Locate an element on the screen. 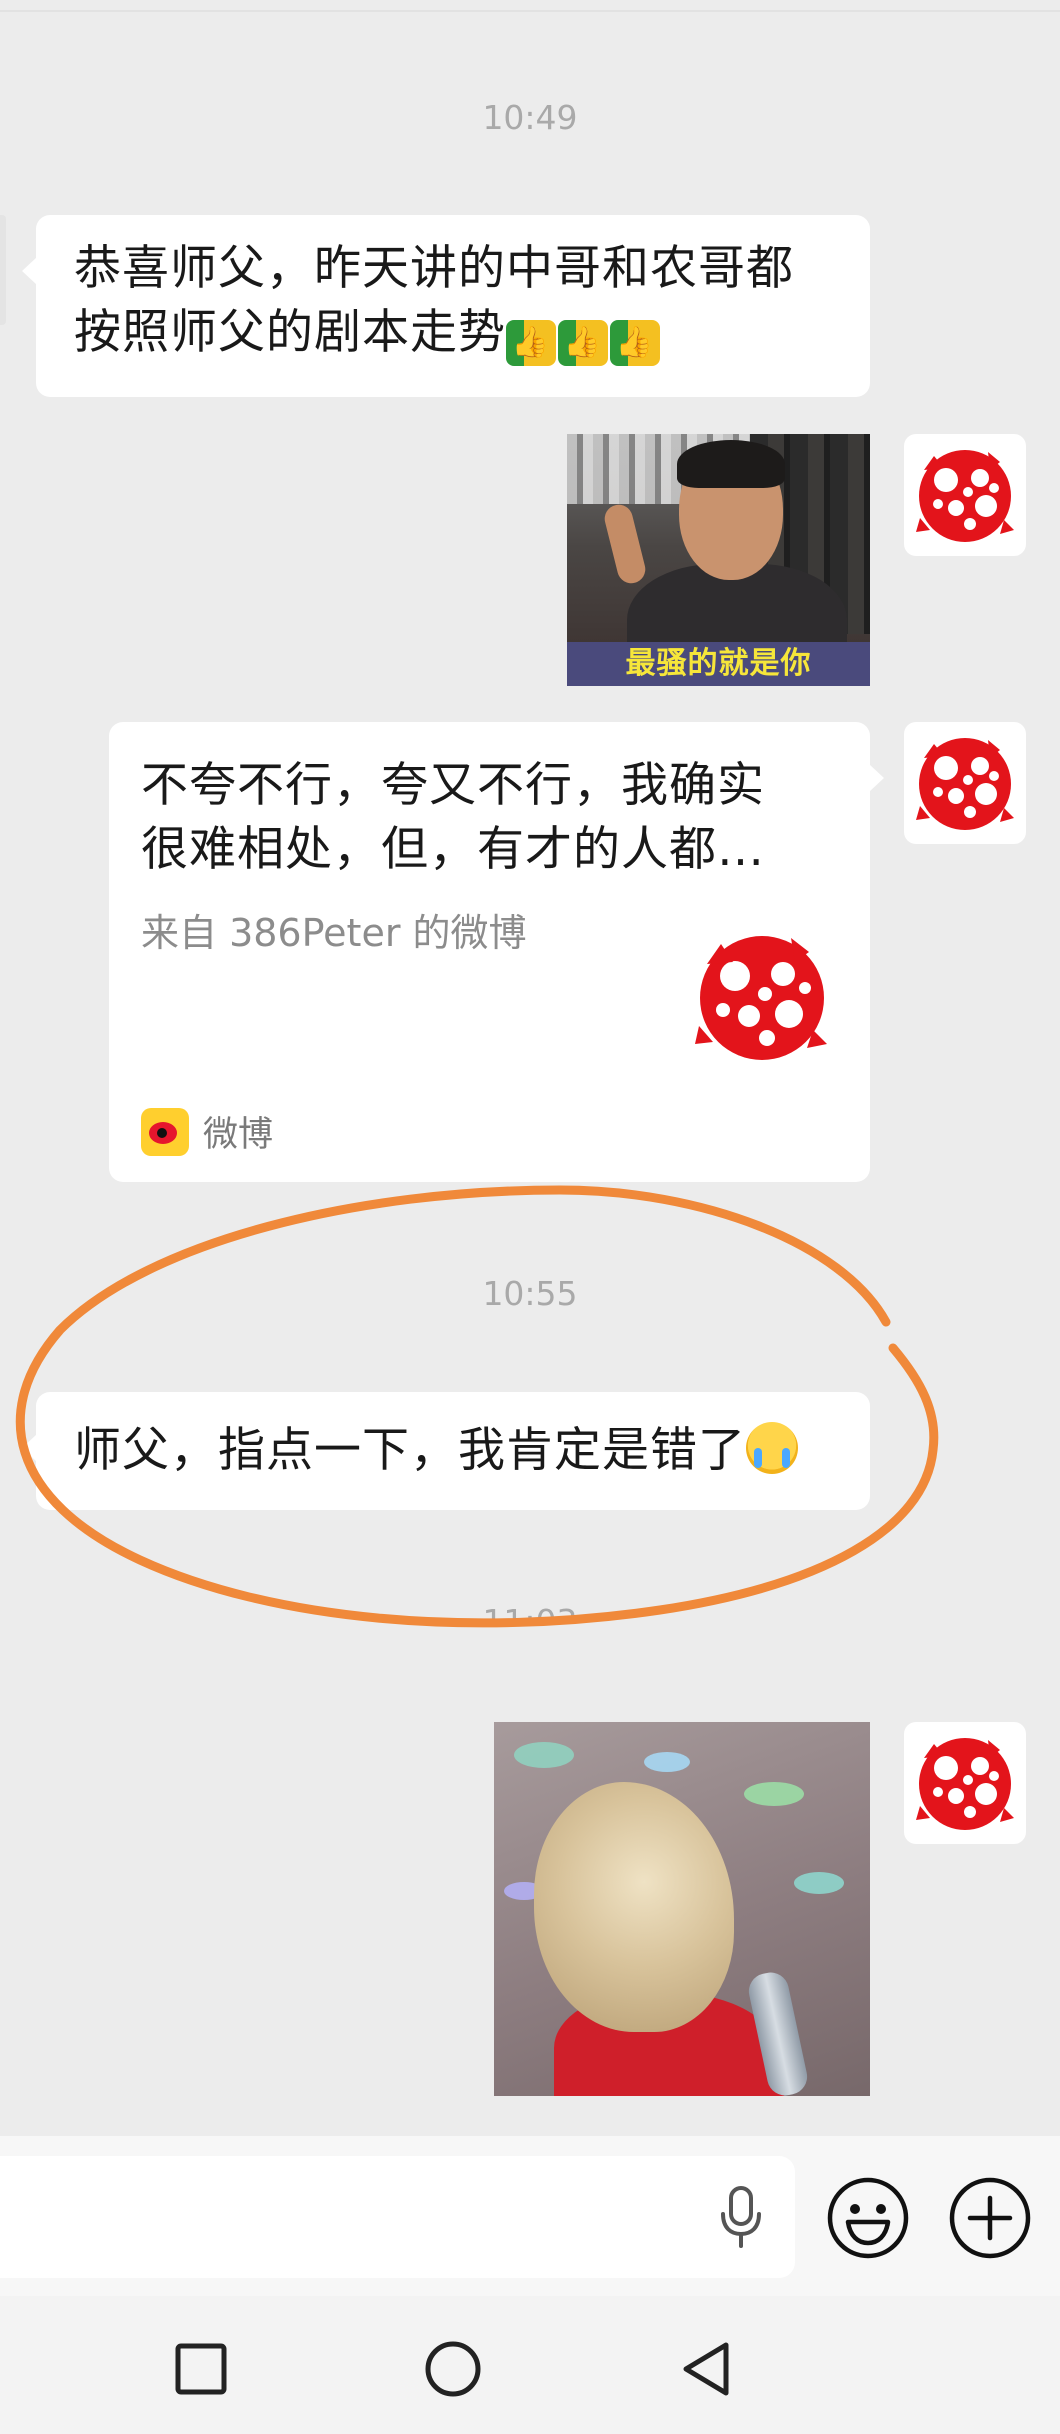  message-bubble-incoming: 恭喜师父，昨天讲的中哥和农哥都 按照师父的剧本走势 👍 👍 👍 is located at coordinates (446, 306).